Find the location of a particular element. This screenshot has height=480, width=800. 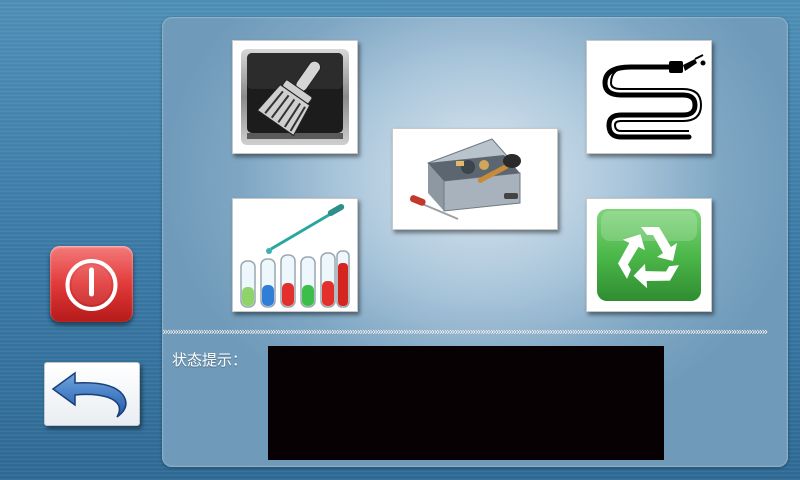

reagents-button is located at coordinates (295, 255).